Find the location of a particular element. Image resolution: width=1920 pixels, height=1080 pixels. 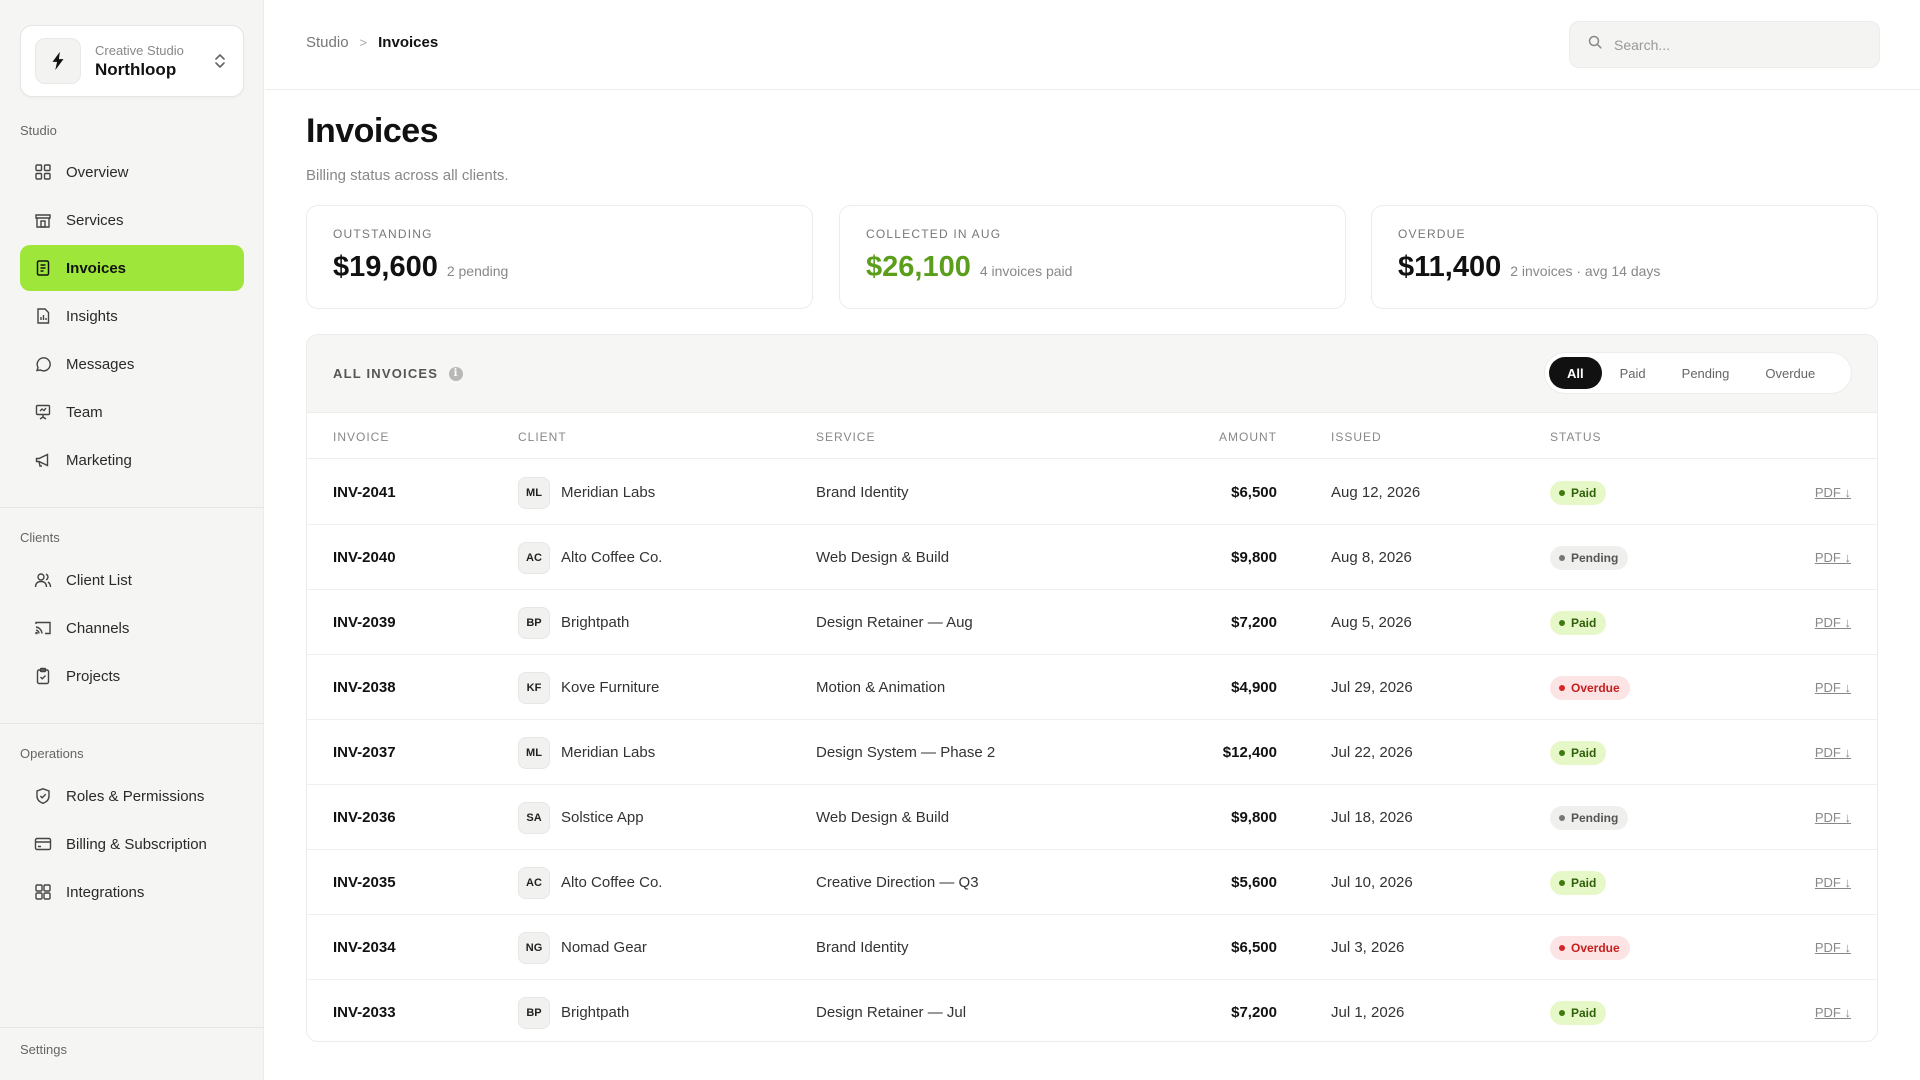

info-icon: i is located at coordinates (456, 373).